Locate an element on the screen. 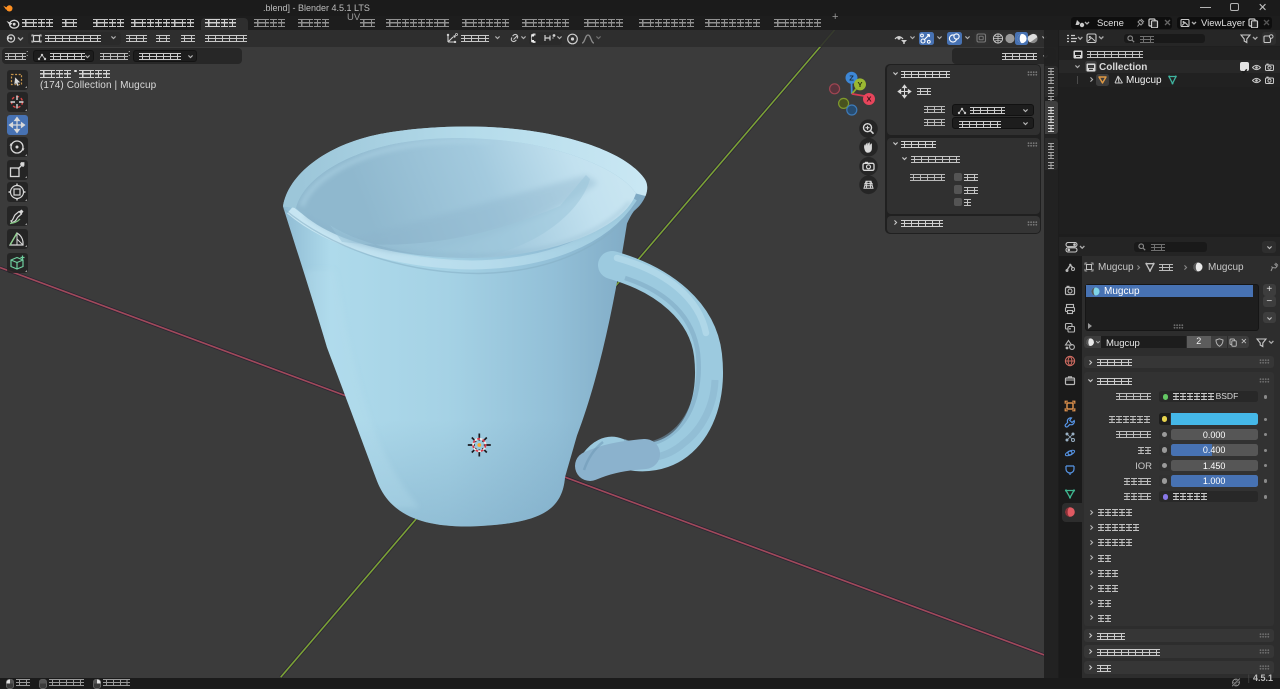 The image size is (1280, 689). svg-text: X is located at coordinates (868, 99).